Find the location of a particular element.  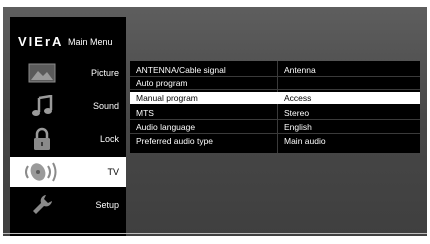

setting-row-mts: MTS Stereo is located at coordinates (275, 113).